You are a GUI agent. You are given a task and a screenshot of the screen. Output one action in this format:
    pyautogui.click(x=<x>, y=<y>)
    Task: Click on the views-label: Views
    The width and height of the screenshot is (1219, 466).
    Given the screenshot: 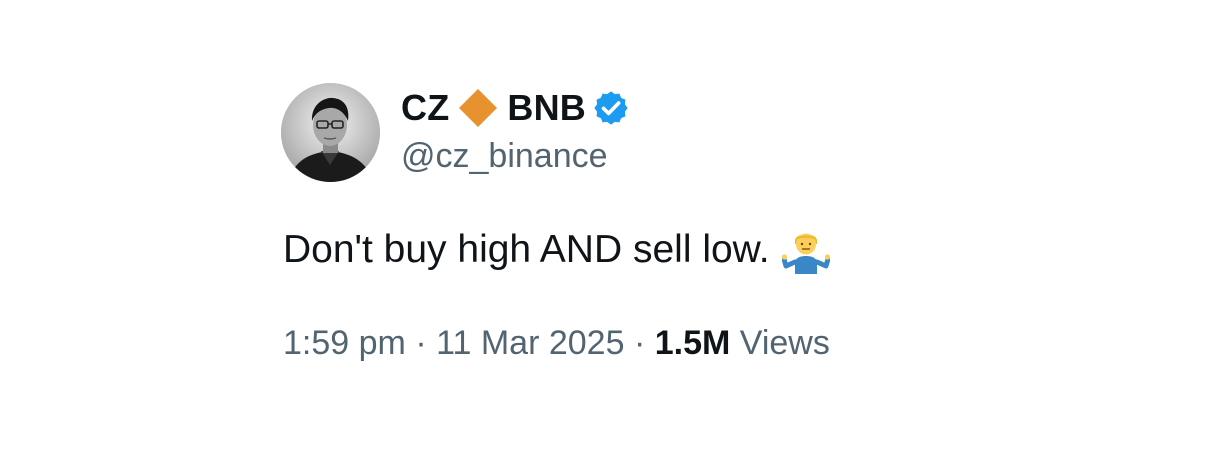 What is the action you would take?
    pyautogui.click(x=784, y=343)
    